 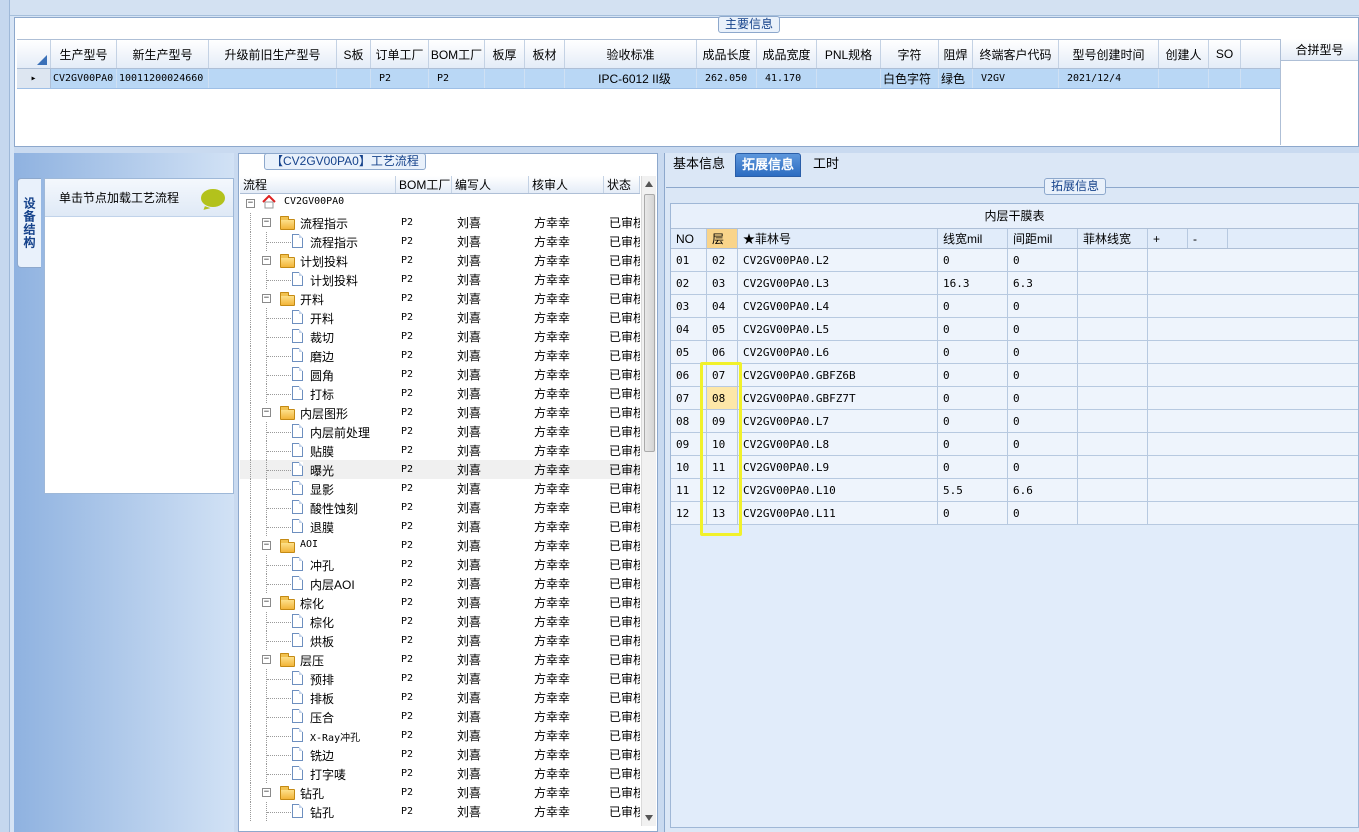 I want to click on tree-node-row: 裁切 P2 刘喜 方幸幸 已审核, so click(x=440, y=336).